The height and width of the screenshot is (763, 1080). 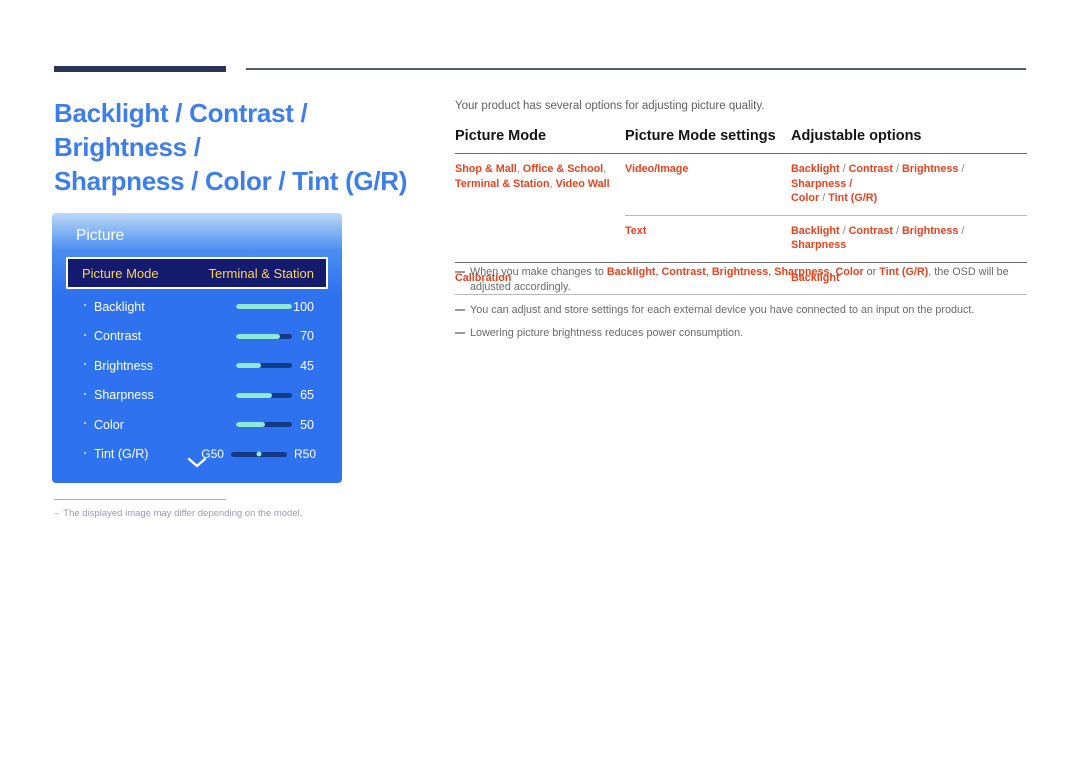 I want to click on note-term-backlight: Backlight, so click(x=631, y=272).